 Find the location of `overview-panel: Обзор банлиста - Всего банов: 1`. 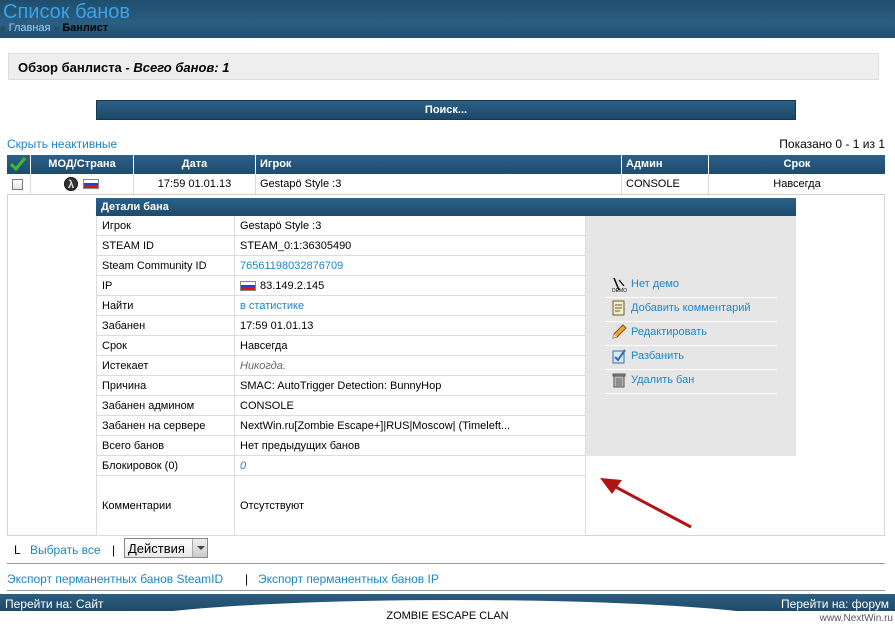

overview-panel: Обзор банлиста - Всего банов: 1 is located at coordinates (443, 66).